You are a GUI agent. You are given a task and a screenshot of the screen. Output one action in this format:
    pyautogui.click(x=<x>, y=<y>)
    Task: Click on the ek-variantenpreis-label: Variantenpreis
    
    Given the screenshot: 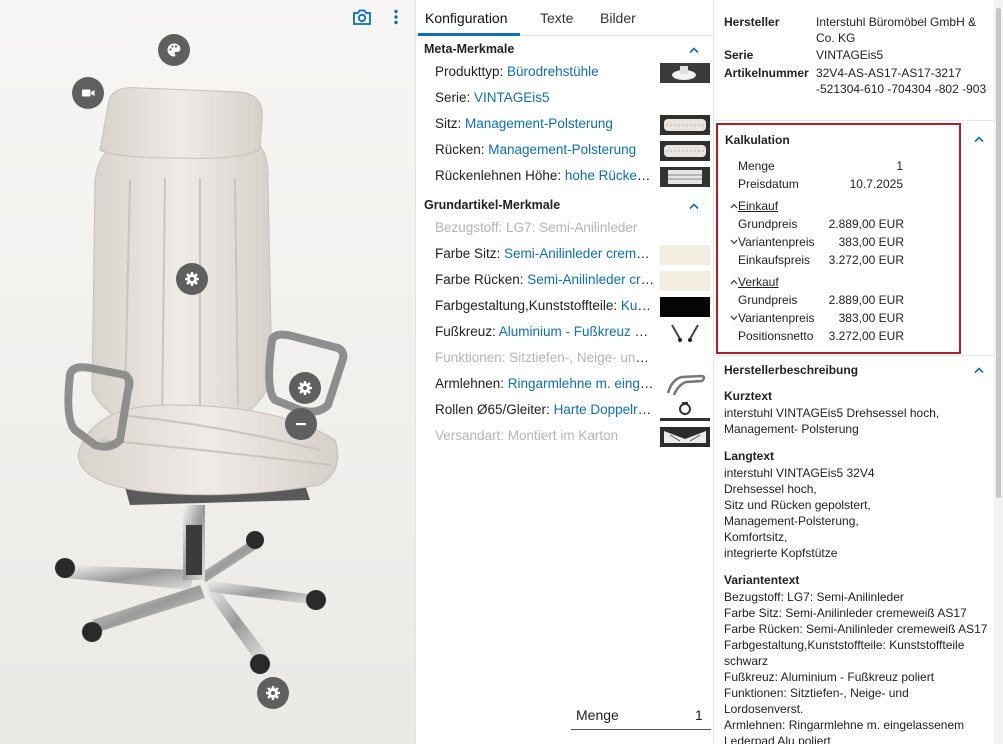 What is the action you would take?
    pyautogui.click(x=776, y=242)
    